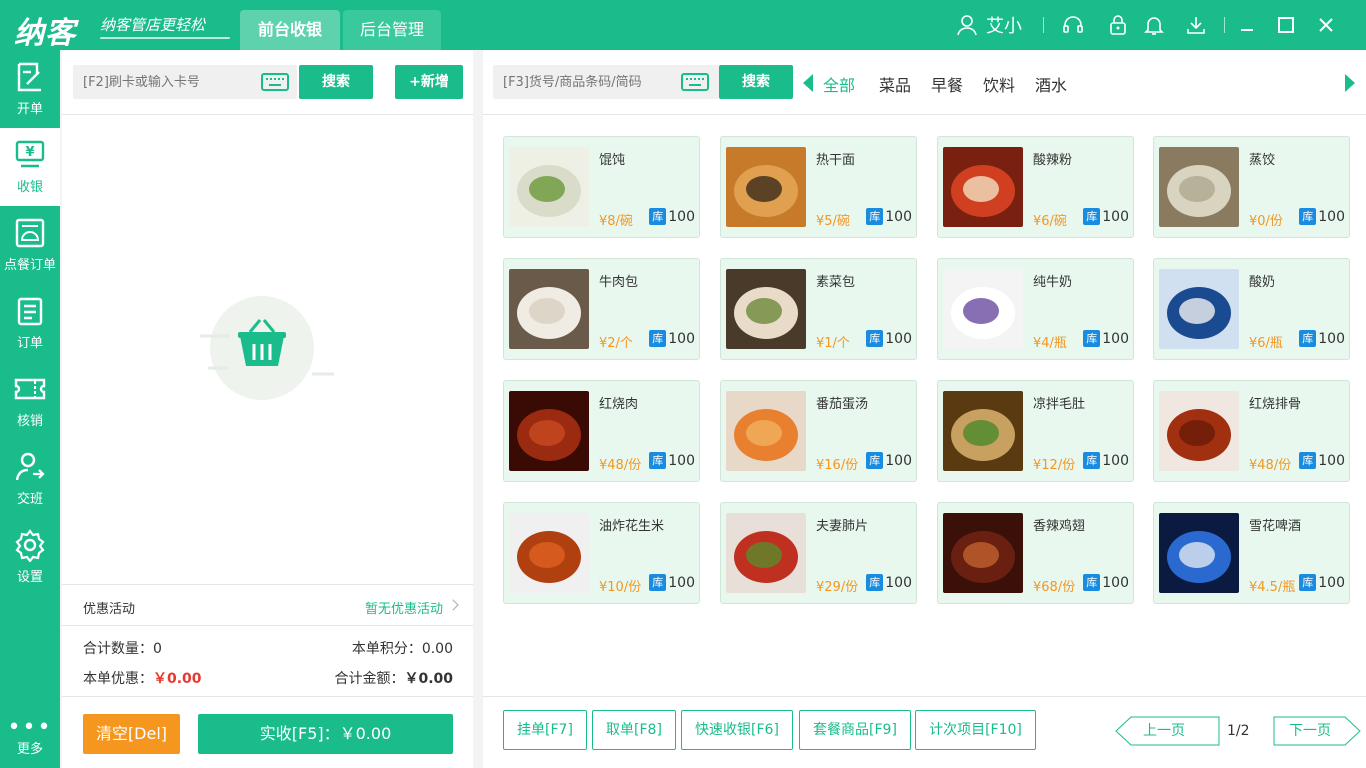 The height and width of the screenshot is (768, 1366). What do you see at coordinates (634, 730) in the screenshot?
I see `retrieve-order-button: 取单[F8]` at bounding box center [634, 730].